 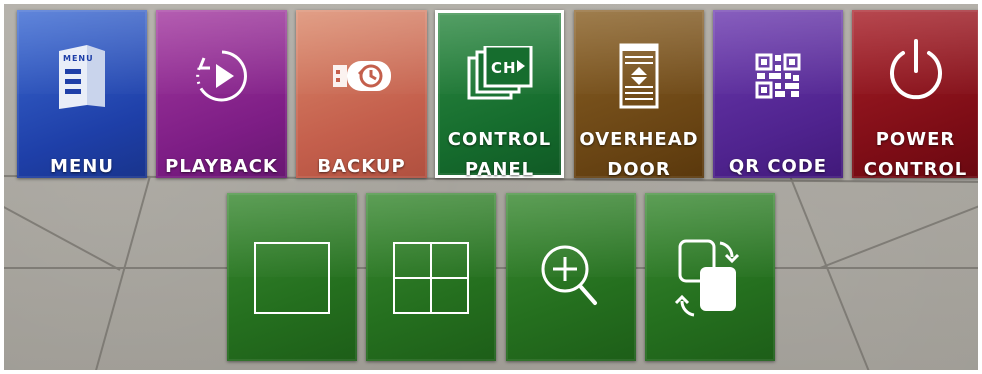 I want to click on swap-button, so click(x=710, y=277).